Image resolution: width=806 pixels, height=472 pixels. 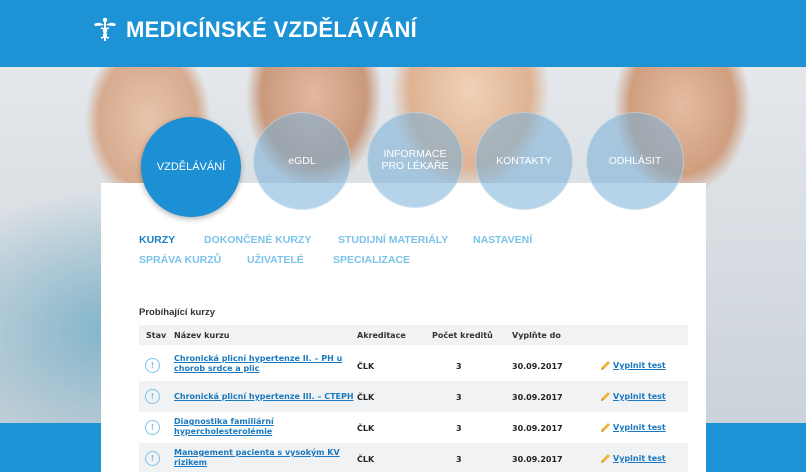 What do you see at coordinates (415, 160) in the screenshot?
I see `nav-informace-pro-lekare: INFORMACE PRO LÉKAŘE` at bounding box center [415, 160].